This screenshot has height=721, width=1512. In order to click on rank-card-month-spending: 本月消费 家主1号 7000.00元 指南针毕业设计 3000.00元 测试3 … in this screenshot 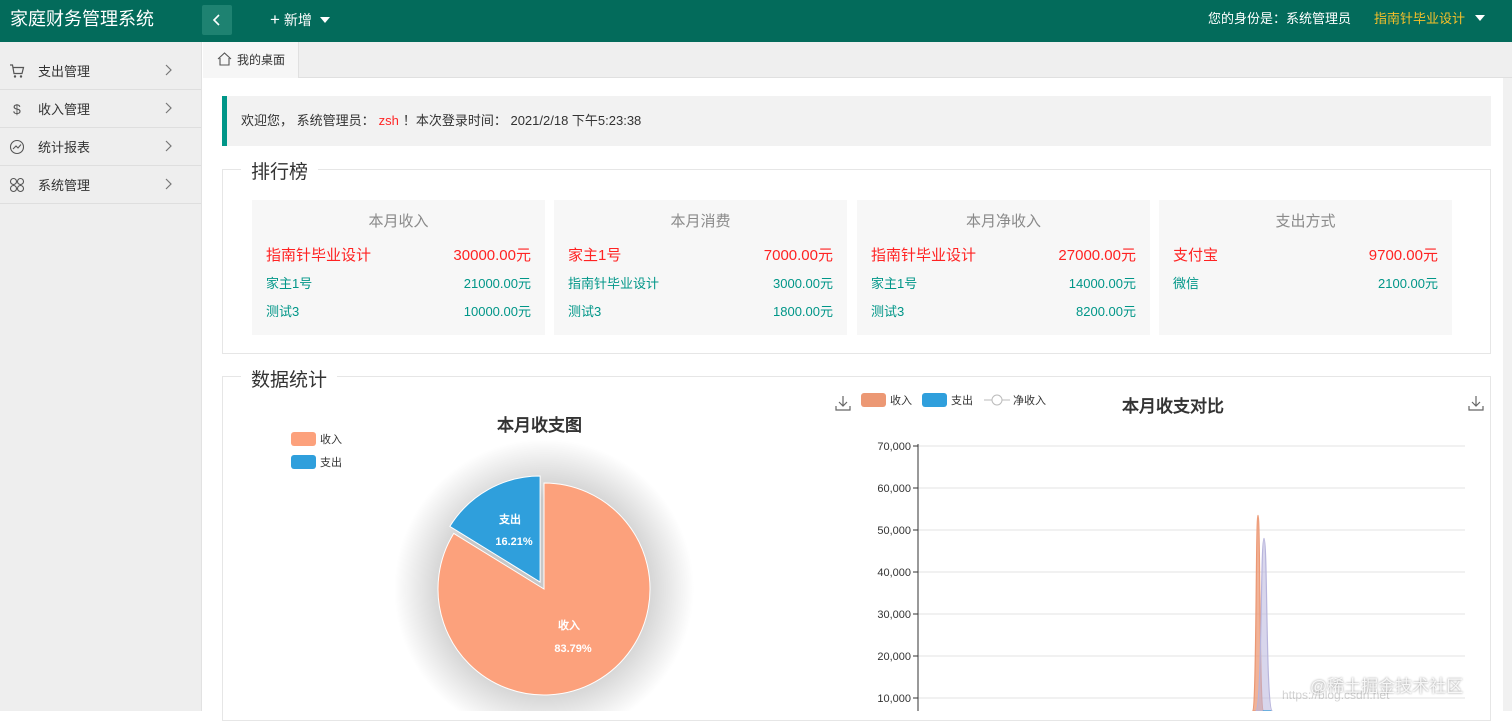, I will do `click(700, 267)`.